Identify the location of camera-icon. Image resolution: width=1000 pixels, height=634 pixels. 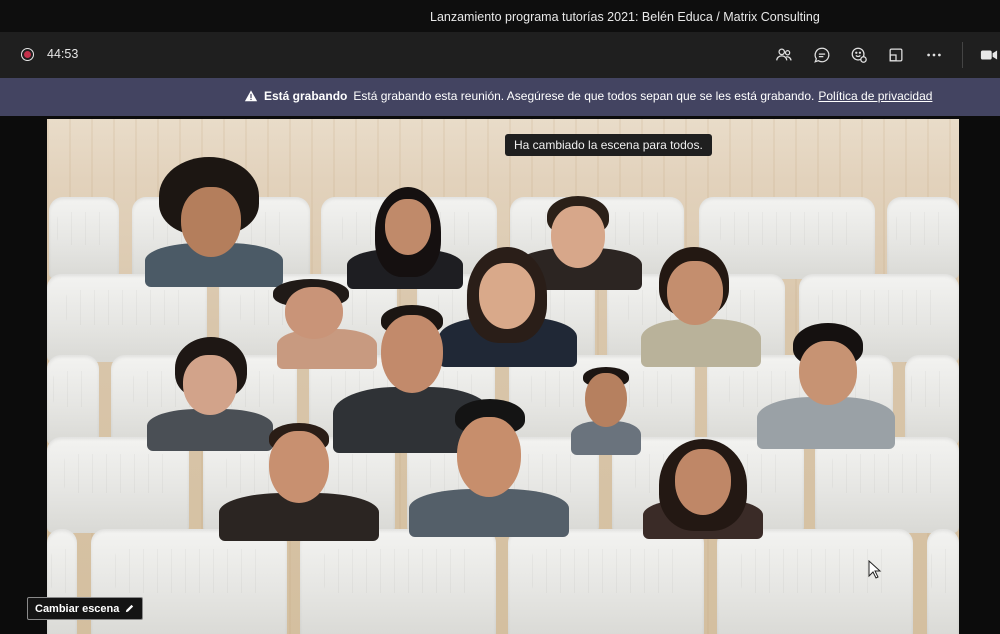
(989, 55).